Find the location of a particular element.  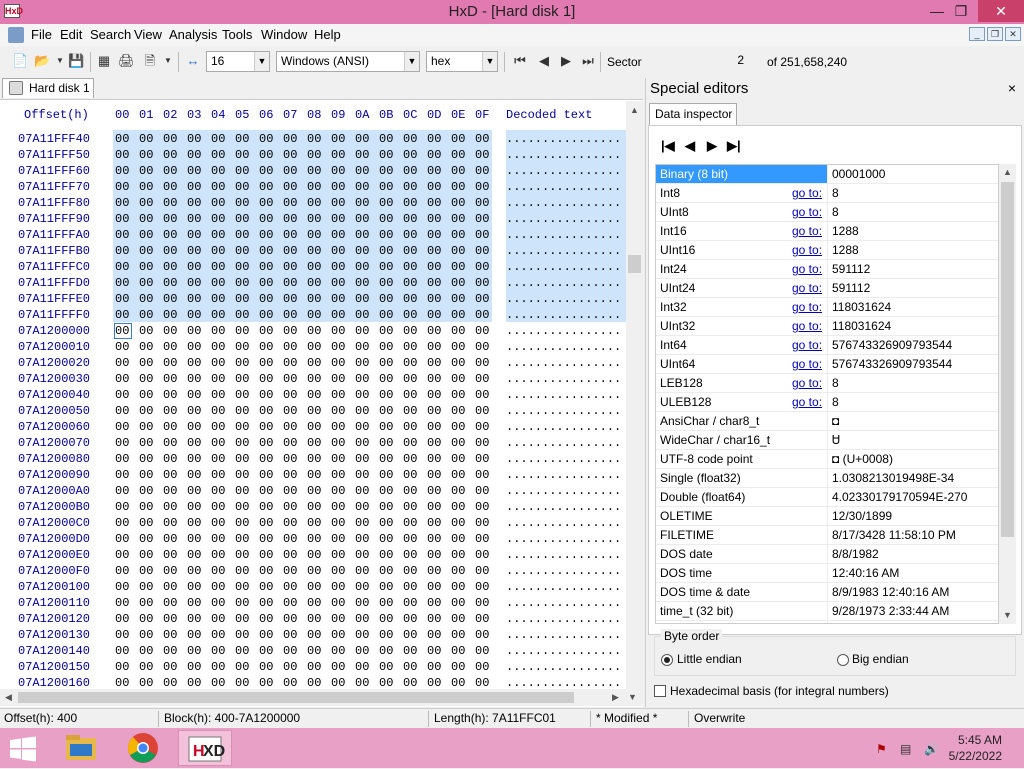

chrome-icon is located at coordinates (143, 748).